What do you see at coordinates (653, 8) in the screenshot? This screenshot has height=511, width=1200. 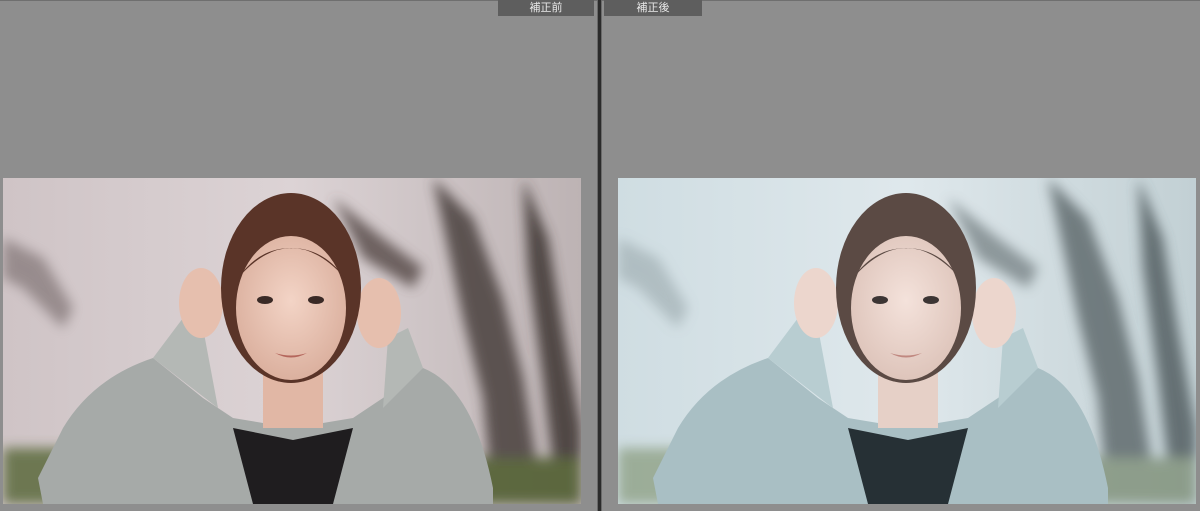 I see `after-label: 補正後` at bounding box center [653, 8].